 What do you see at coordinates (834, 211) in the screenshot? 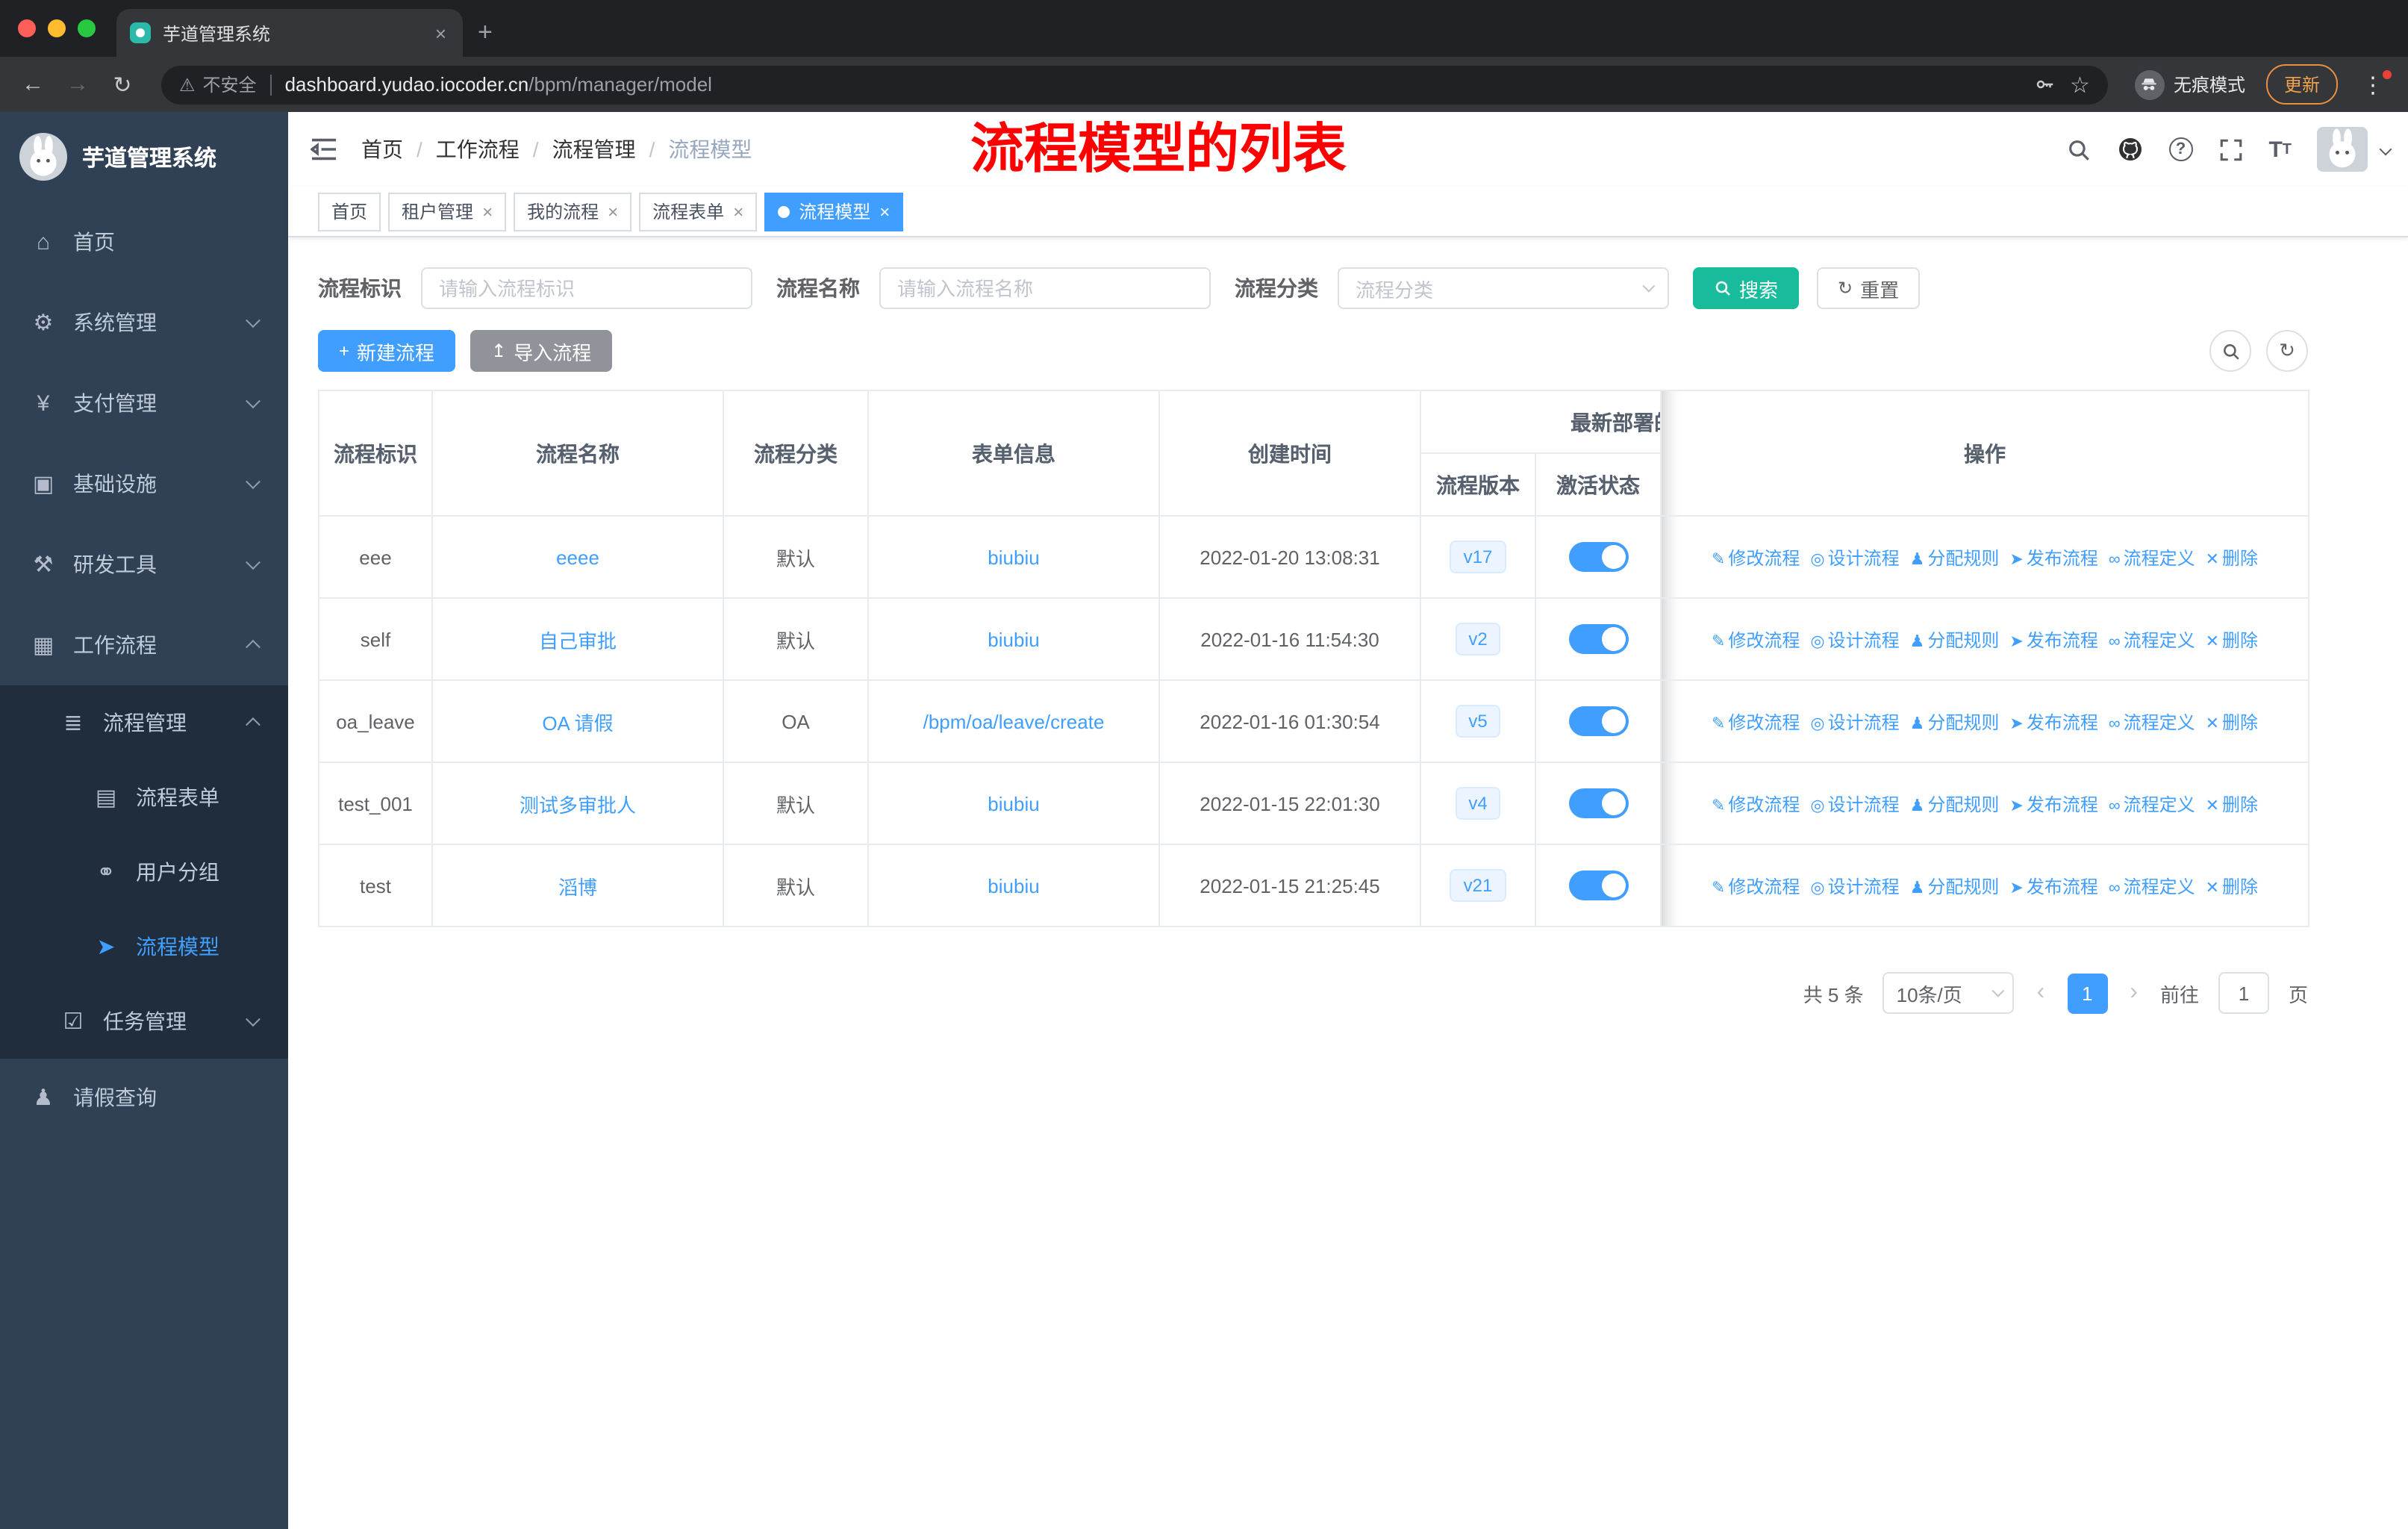
I see `tag-process-model: 流程模型 ×` at bounding box center [834, 211].